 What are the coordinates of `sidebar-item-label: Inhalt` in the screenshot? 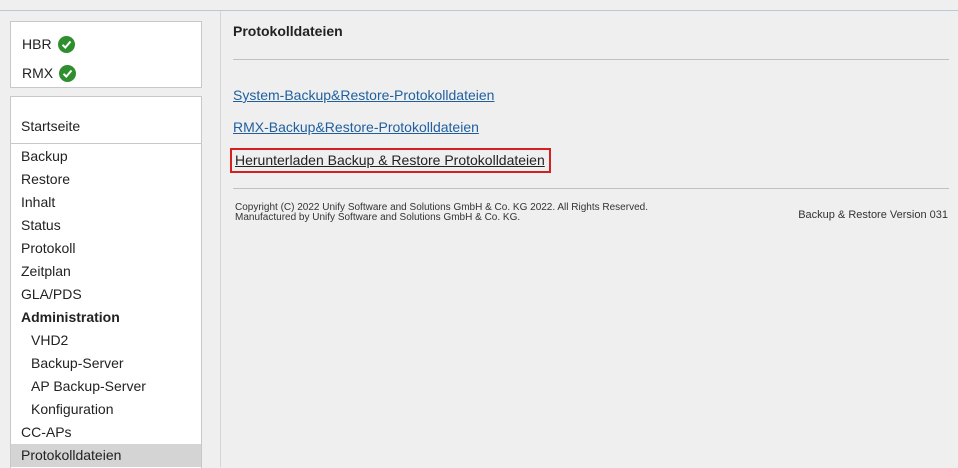 It's located at (38, 202).